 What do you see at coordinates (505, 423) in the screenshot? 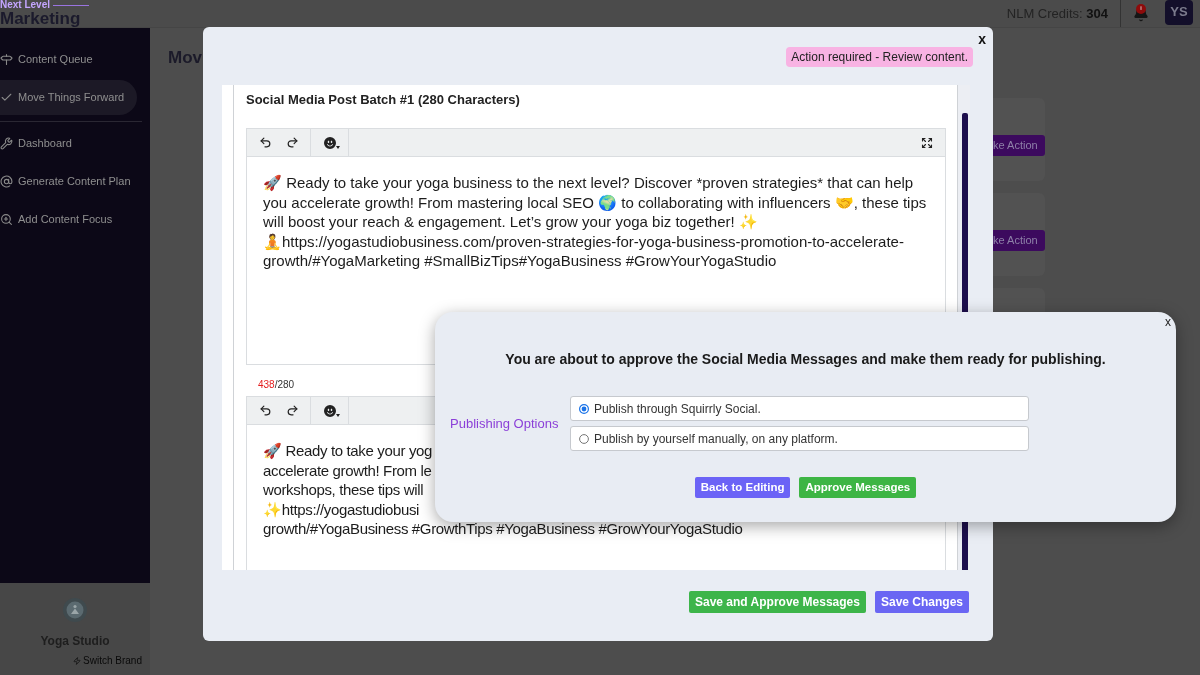
I see `publishing-options-label: Publishing Options` at bounding box center [505, 423].